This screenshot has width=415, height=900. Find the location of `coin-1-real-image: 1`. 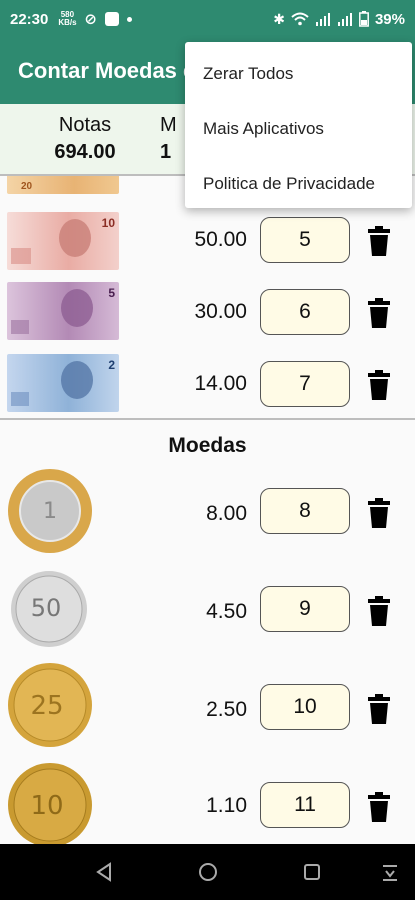

coin-1-real-image: 1 is located at coordinates (50, 511).